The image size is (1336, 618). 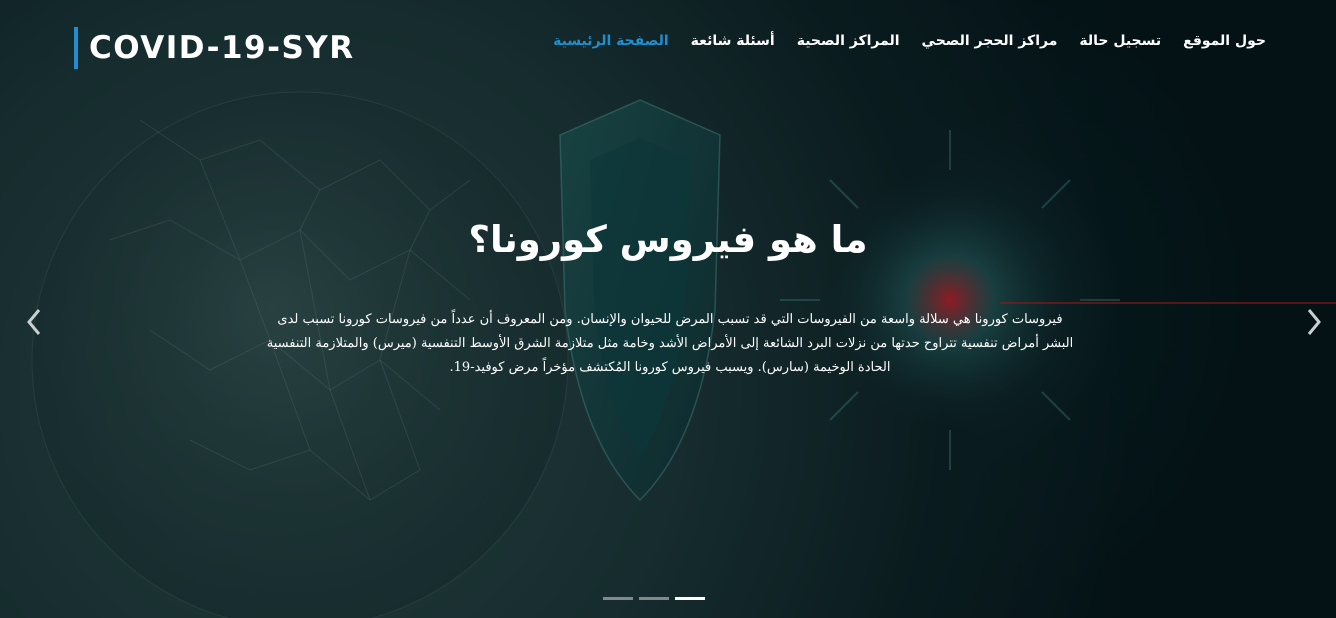 What do you see at coordinates (733, 41) in the screenshot?
I see `nav-item-faq: أسئلة شائعة` at bounding box center [733, 41].